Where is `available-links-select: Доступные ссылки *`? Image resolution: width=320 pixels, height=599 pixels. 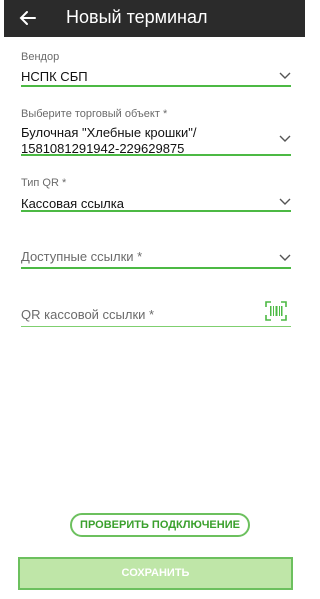 available-links-select: Доступные ссылки * is located at coordinates (156, 259).